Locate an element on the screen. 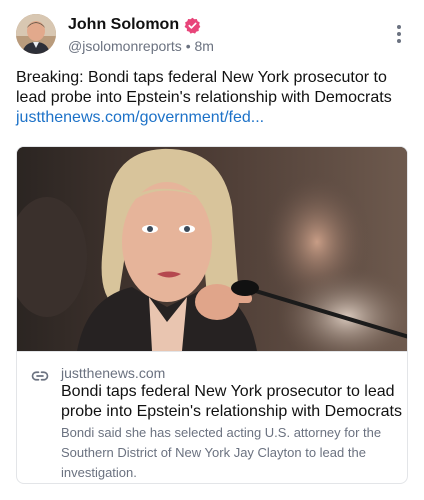 The width and height of the screenshot is (424, 500). avatar is located at coordinates (36, 34).